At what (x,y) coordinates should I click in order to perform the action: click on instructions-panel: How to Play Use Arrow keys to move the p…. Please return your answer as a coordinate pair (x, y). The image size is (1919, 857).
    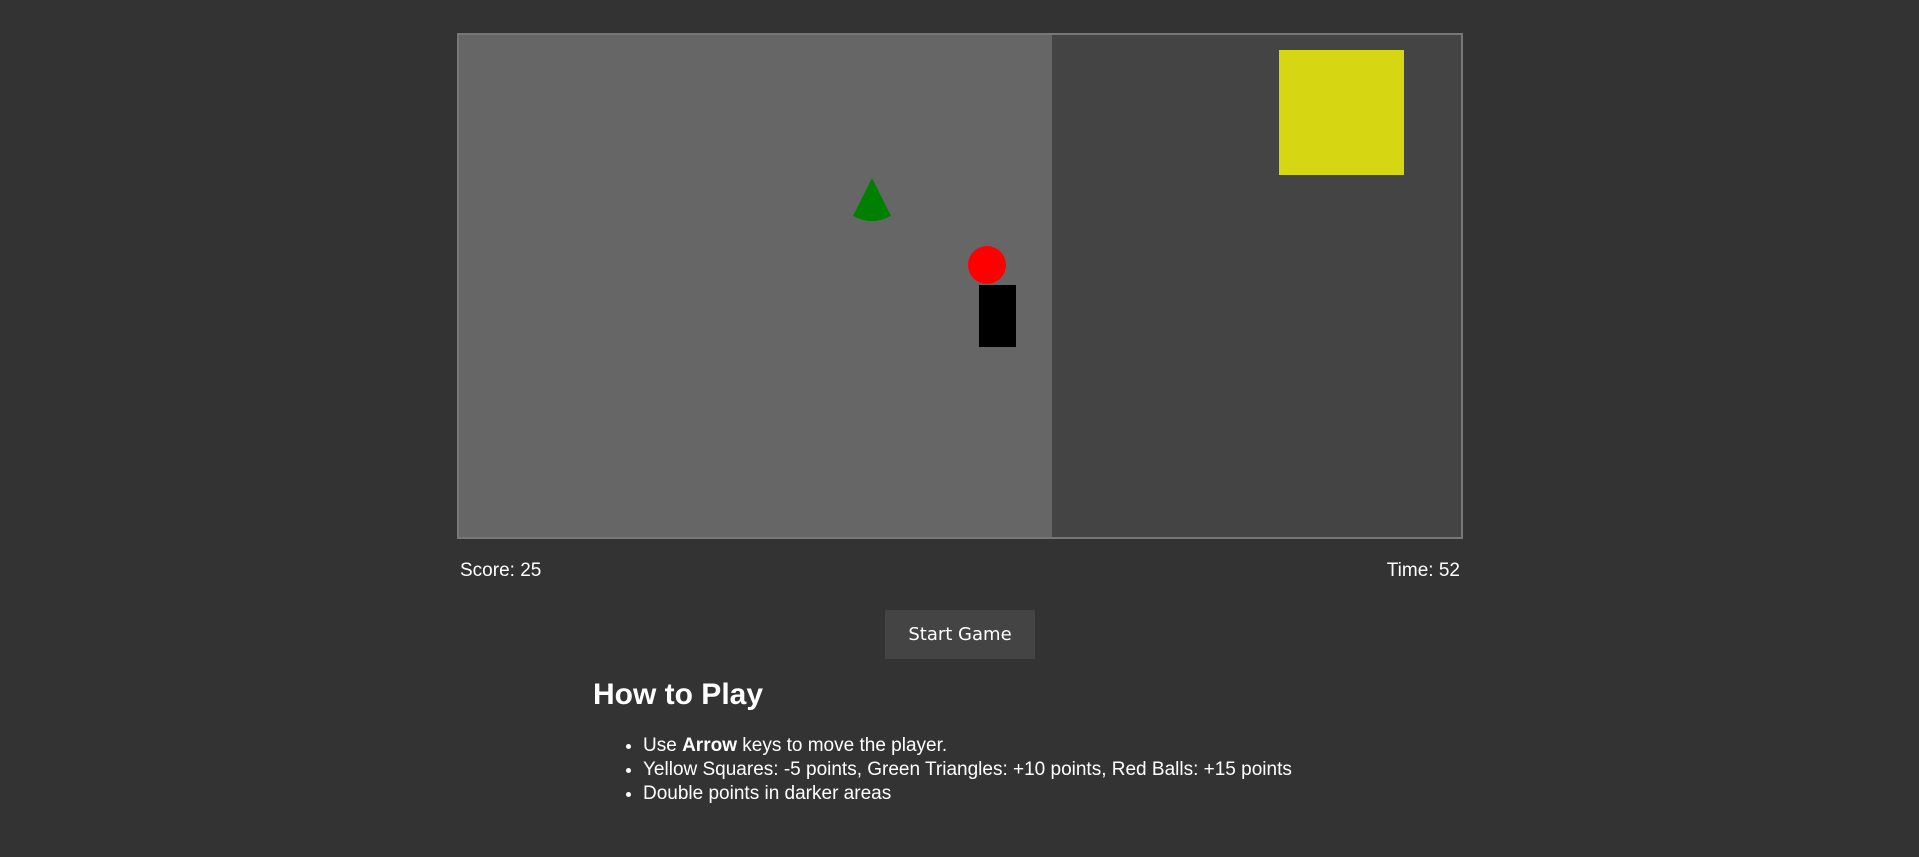
    Looking at the image, I should click on (1043, 742).